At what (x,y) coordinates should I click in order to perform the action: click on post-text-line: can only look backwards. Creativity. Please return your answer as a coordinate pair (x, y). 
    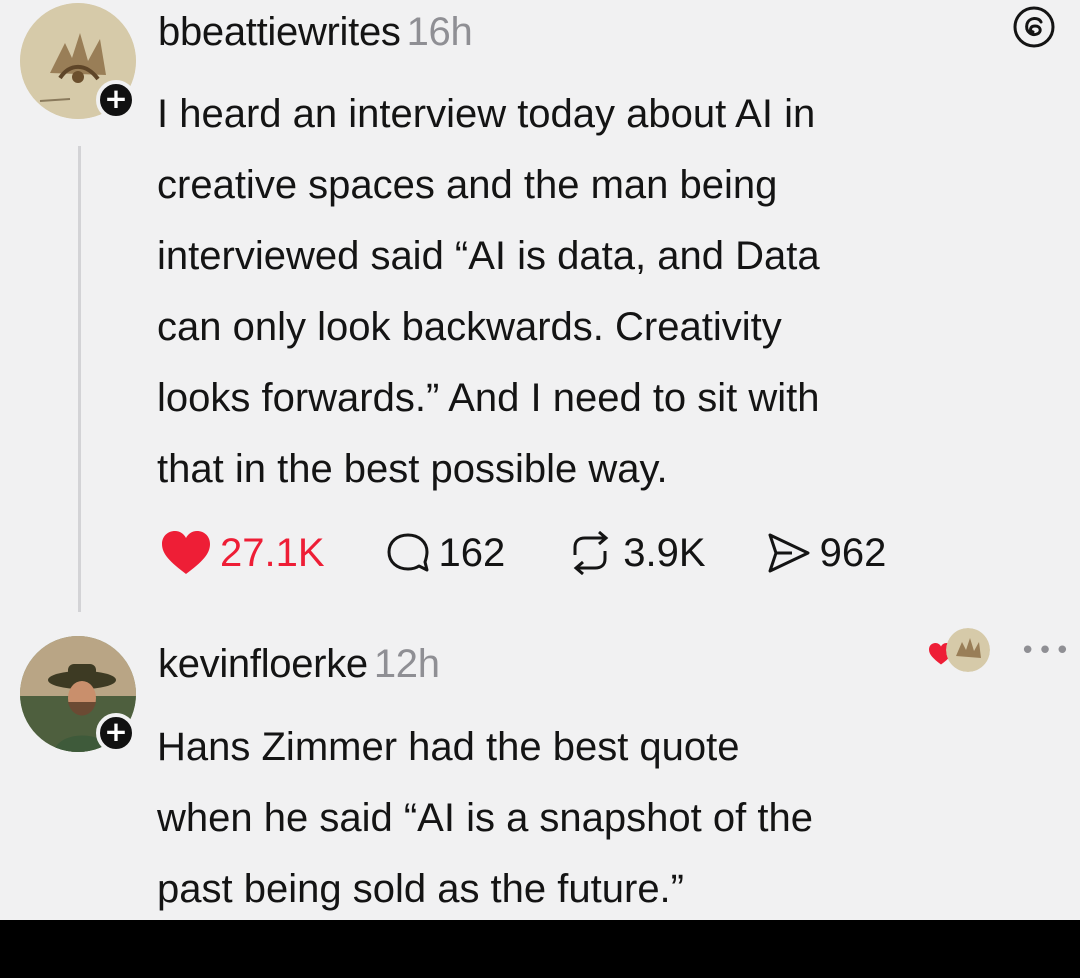
    Looking at the image, I should click on (469, 327).